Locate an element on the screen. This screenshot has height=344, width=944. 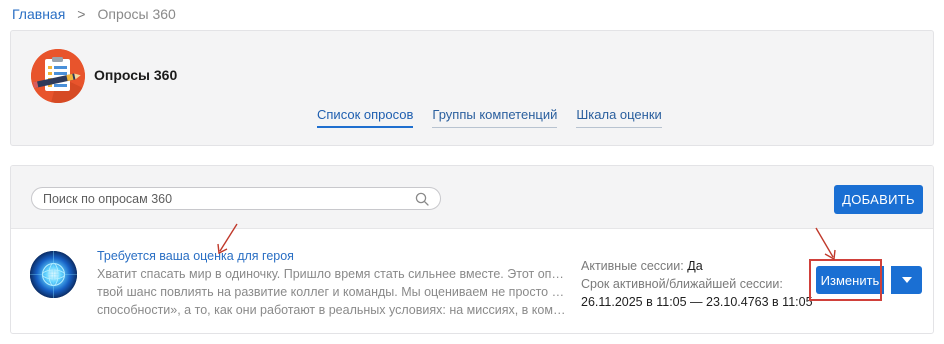
active-sessions-value: Да is located at coordinates (695, 266).